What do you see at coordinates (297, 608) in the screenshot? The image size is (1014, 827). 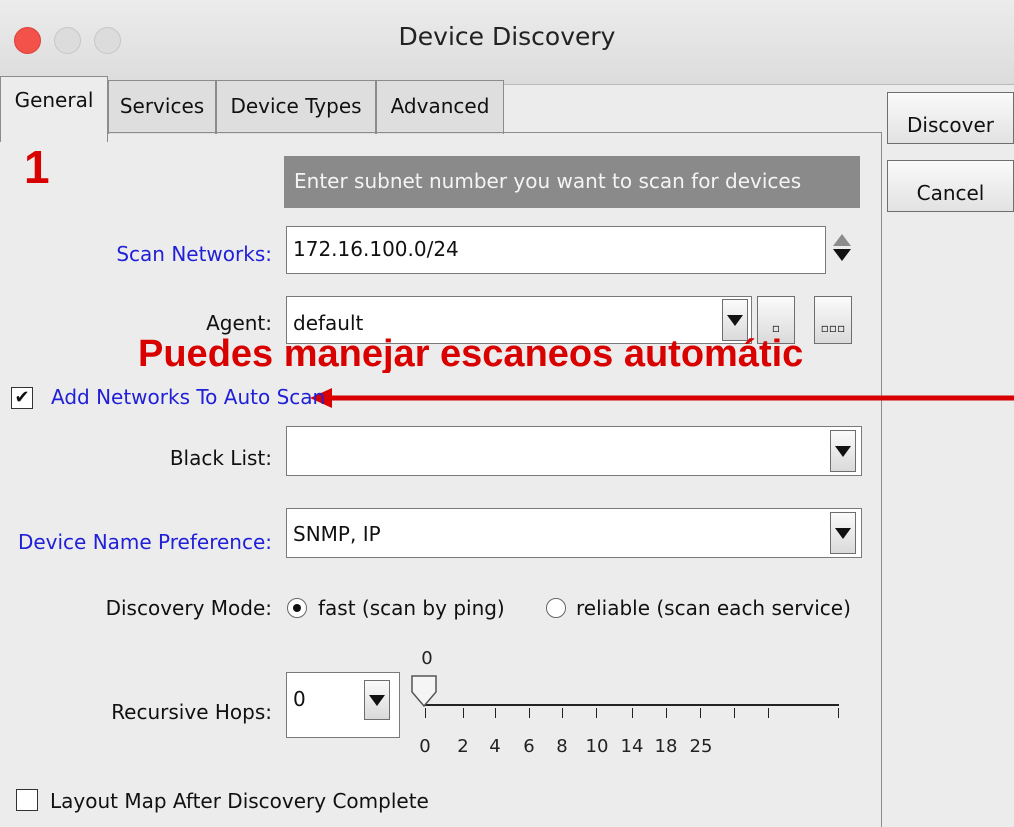 I see `discovery-mode-fast-radio` at bounding box center [297, 608].